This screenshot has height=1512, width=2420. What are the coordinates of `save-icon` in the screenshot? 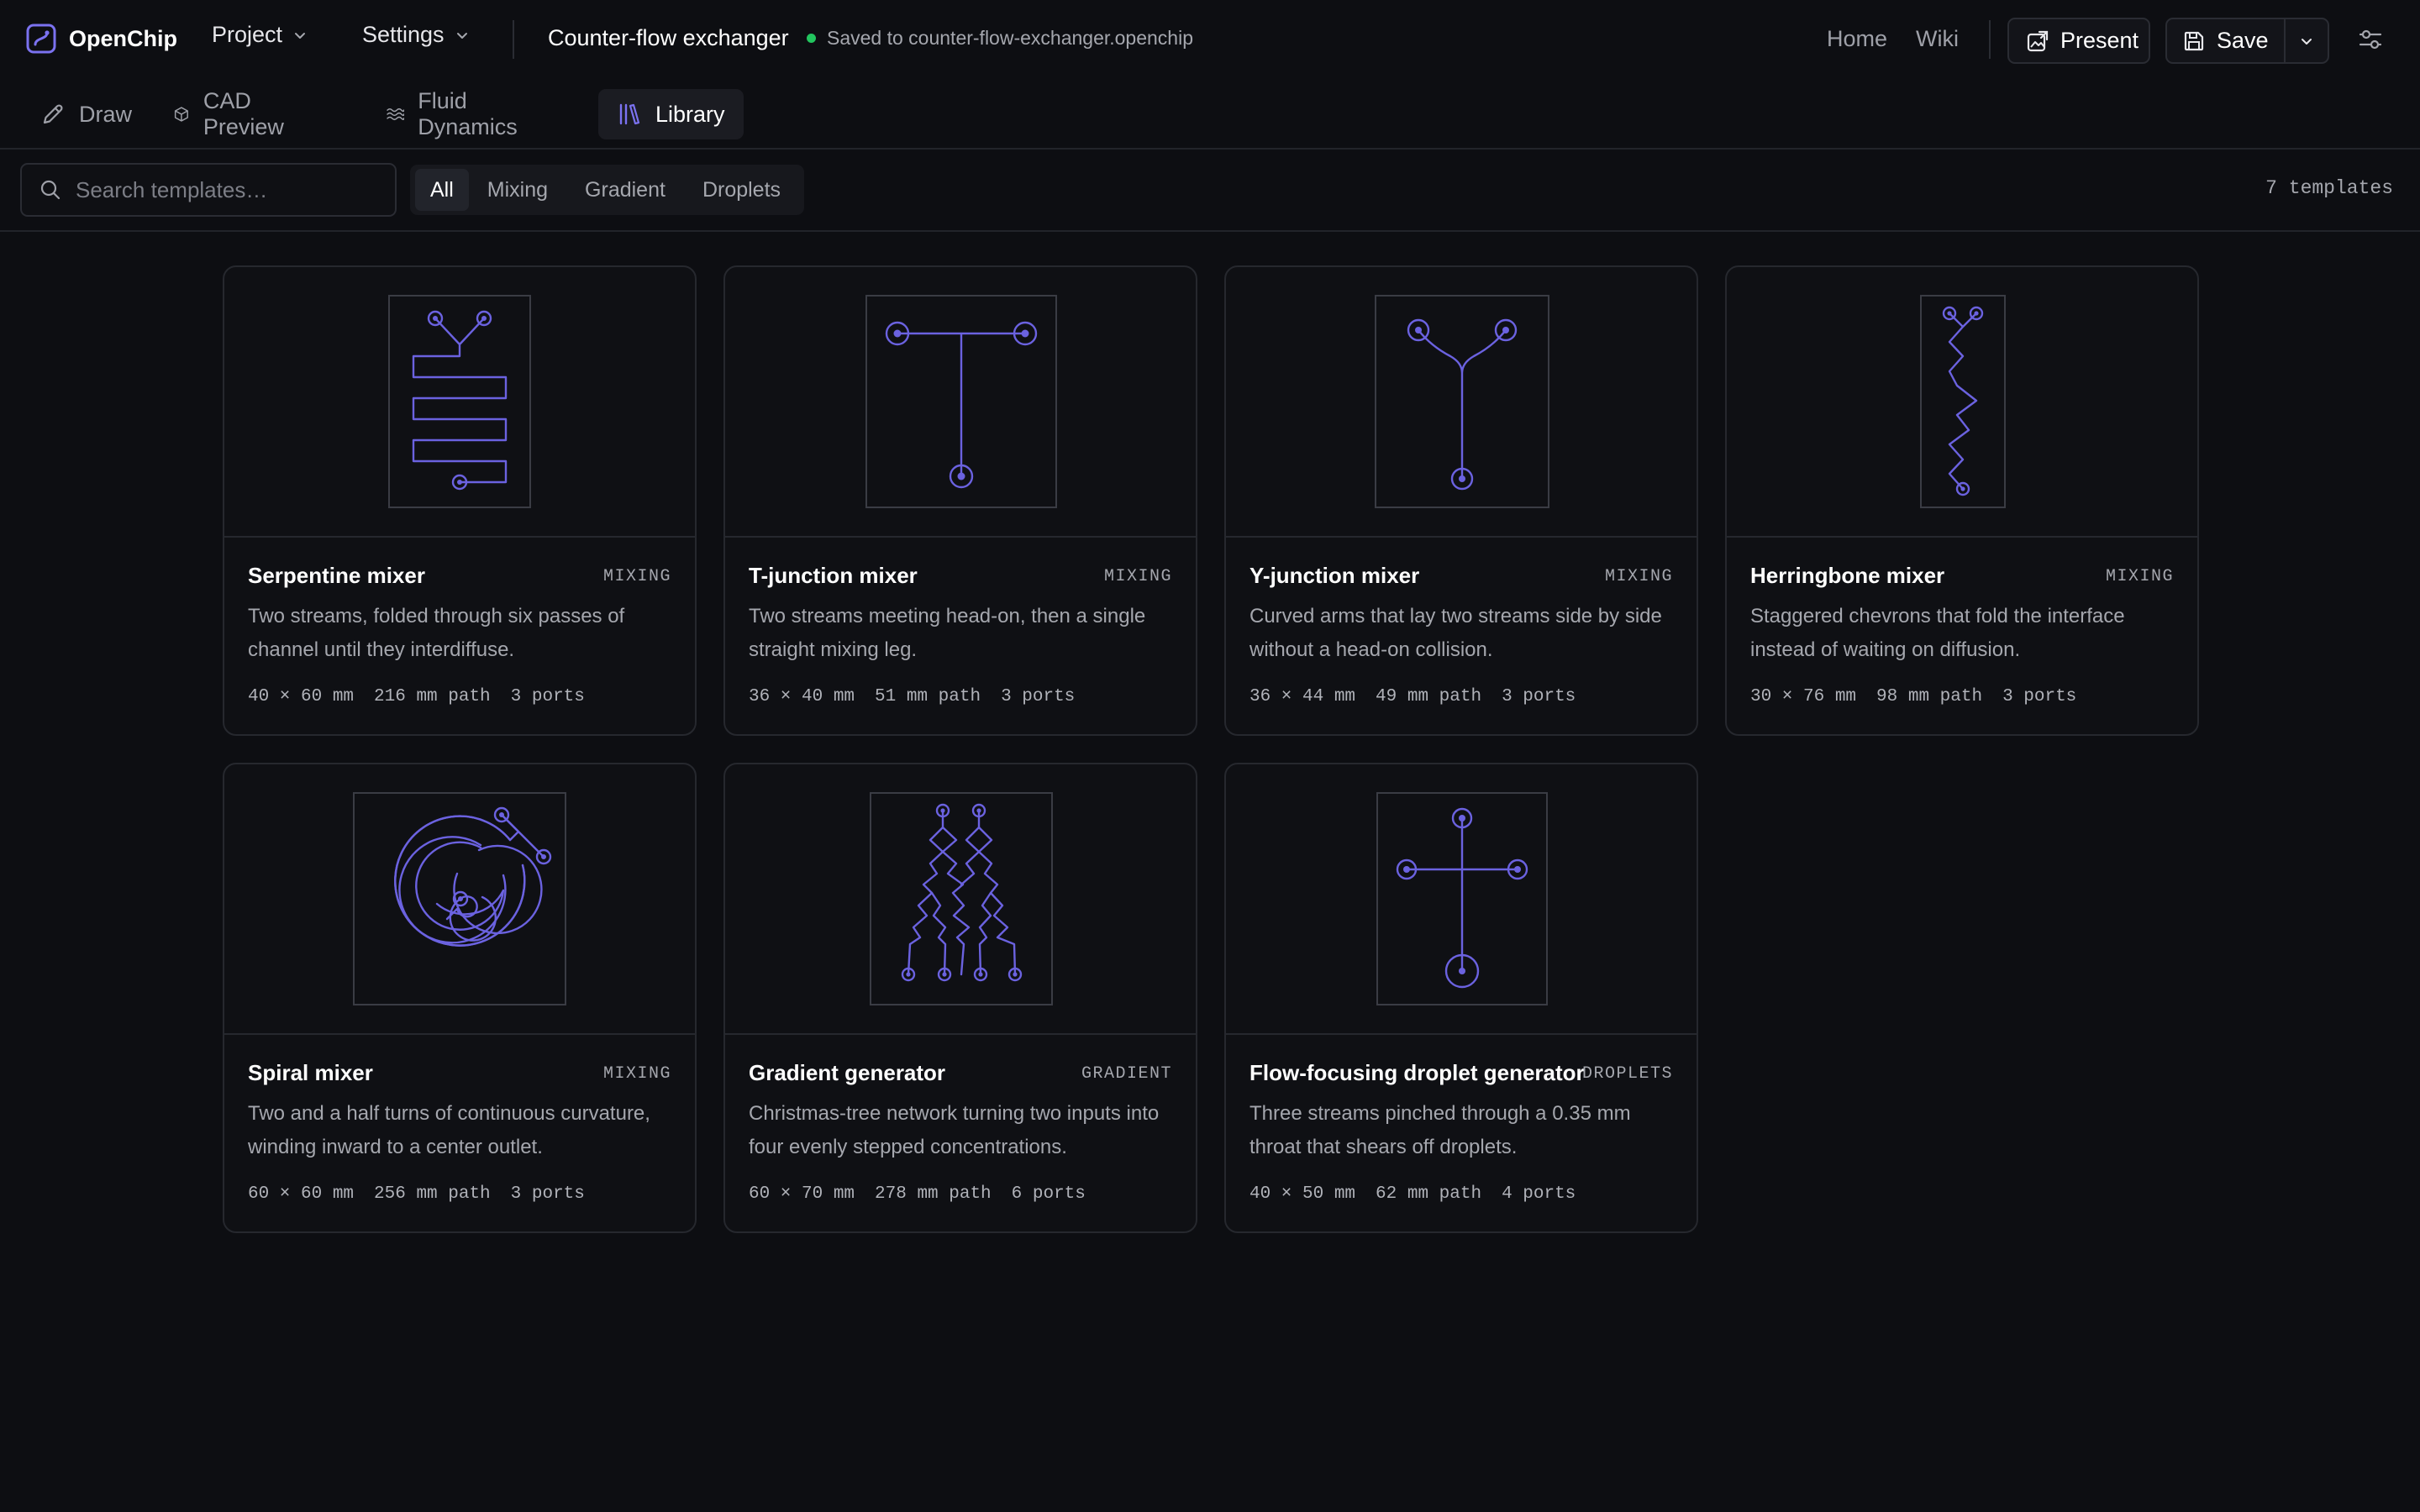 It's located at (2194, 40).